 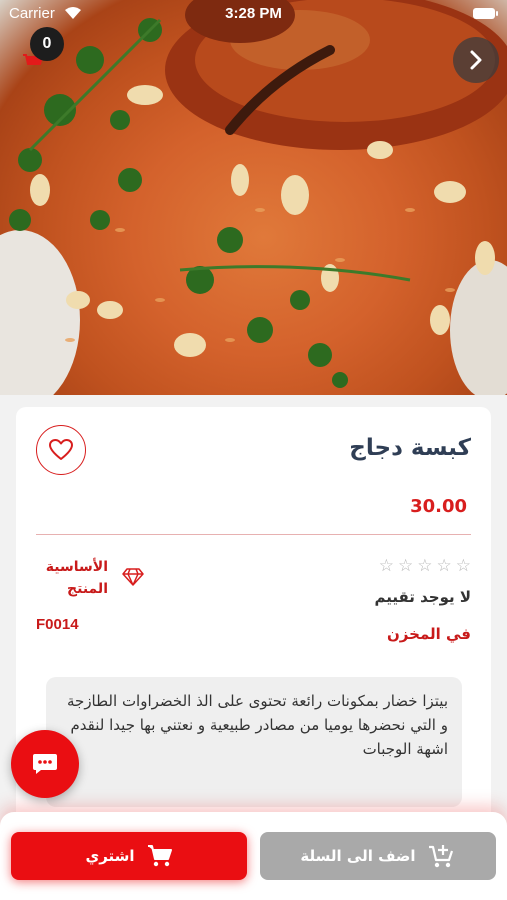 I want to click on chat-button, so click(x=45, y=764).